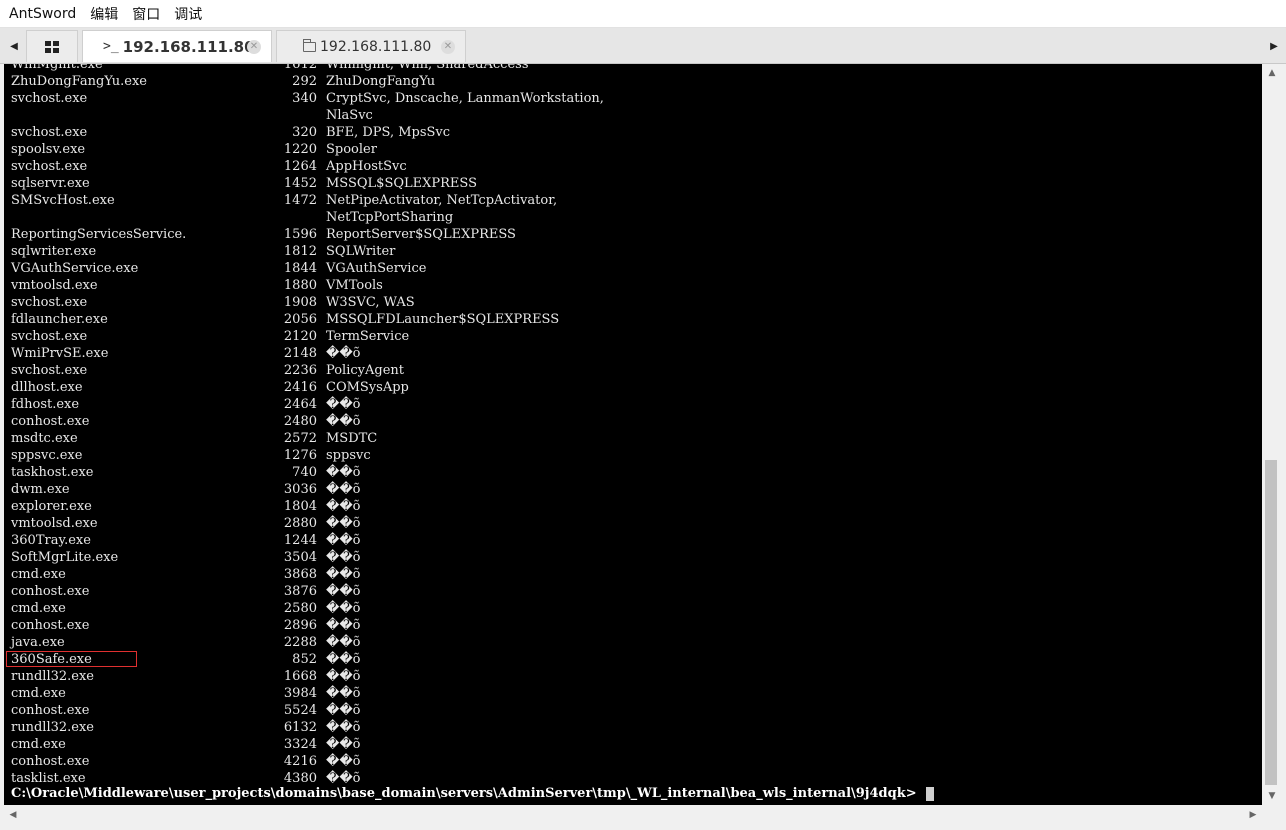 The width and height of the screenshot is (1286, 830). I want to click on scroll-up-icon: ▲, so click(1272, 73).